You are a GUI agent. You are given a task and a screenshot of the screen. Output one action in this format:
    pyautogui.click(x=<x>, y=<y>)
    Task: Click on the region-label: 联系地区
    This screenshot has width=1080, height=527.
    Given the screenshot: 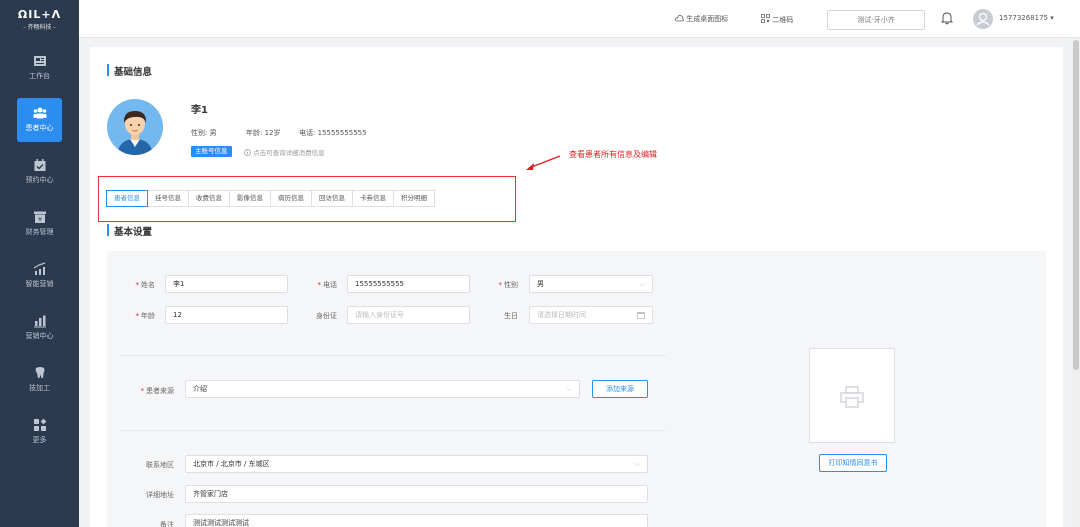 What is the action you would take?
    pyautogui.click(x=160, y=465)
    